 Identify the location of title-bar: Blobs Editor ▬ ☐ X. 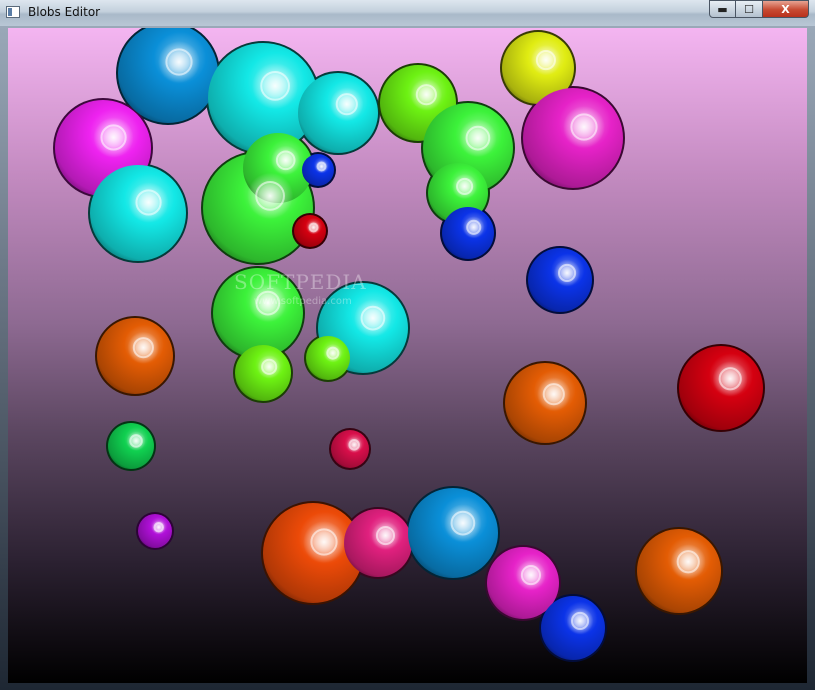
(407, 13).